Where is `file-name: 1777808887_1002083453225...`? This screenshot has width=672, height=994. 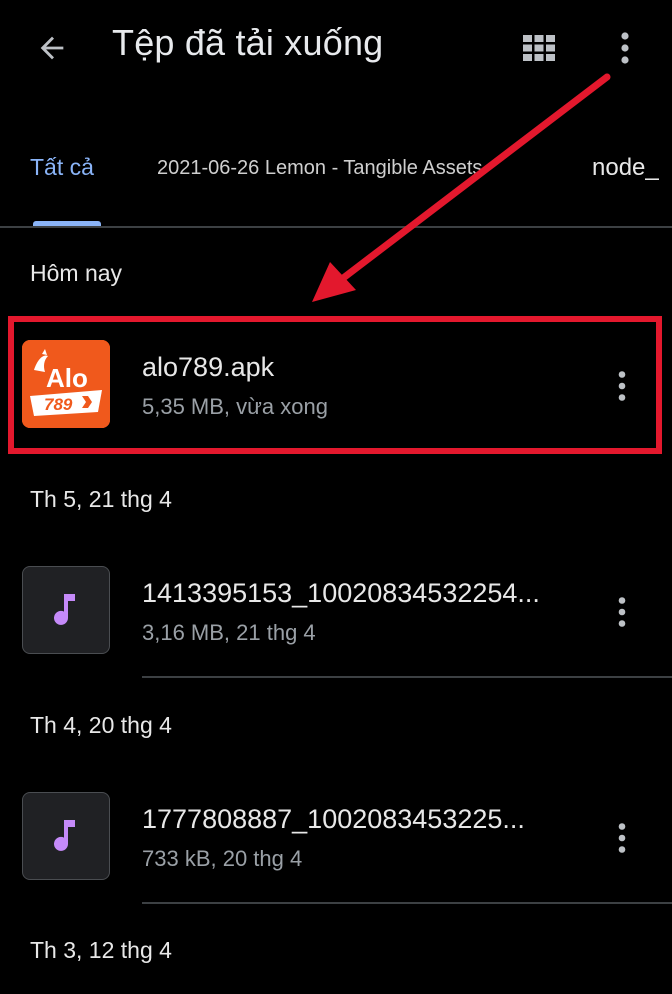 file-name: 1777808887_1002083453225... is located at coordinates (333, 819).